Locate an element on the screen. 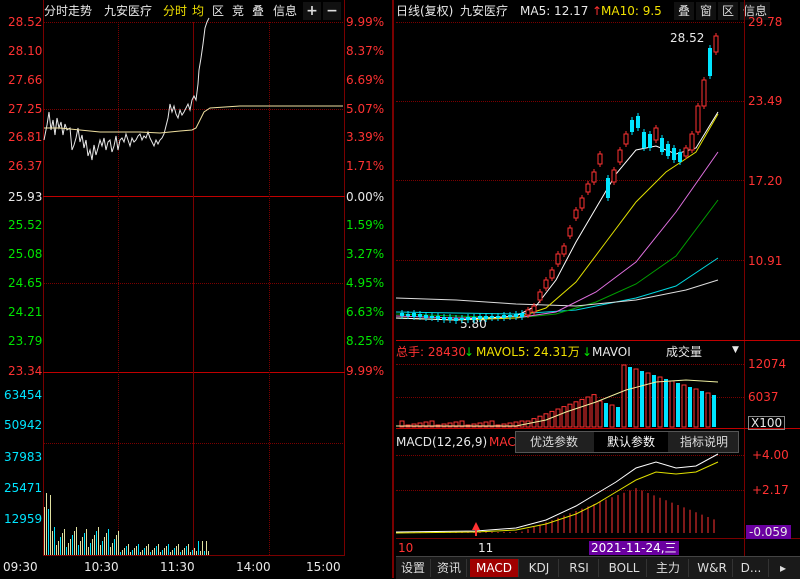  tab-settings: 设置 is located at coordinates (413, 568).